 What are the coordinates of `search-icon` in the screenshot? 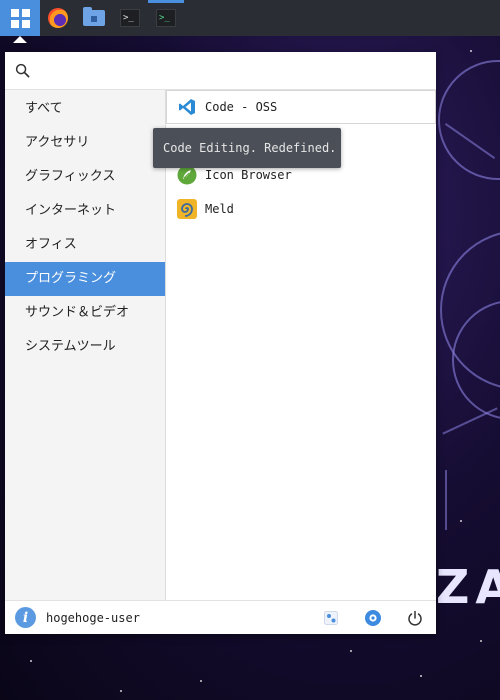 It's located at (22, 70).